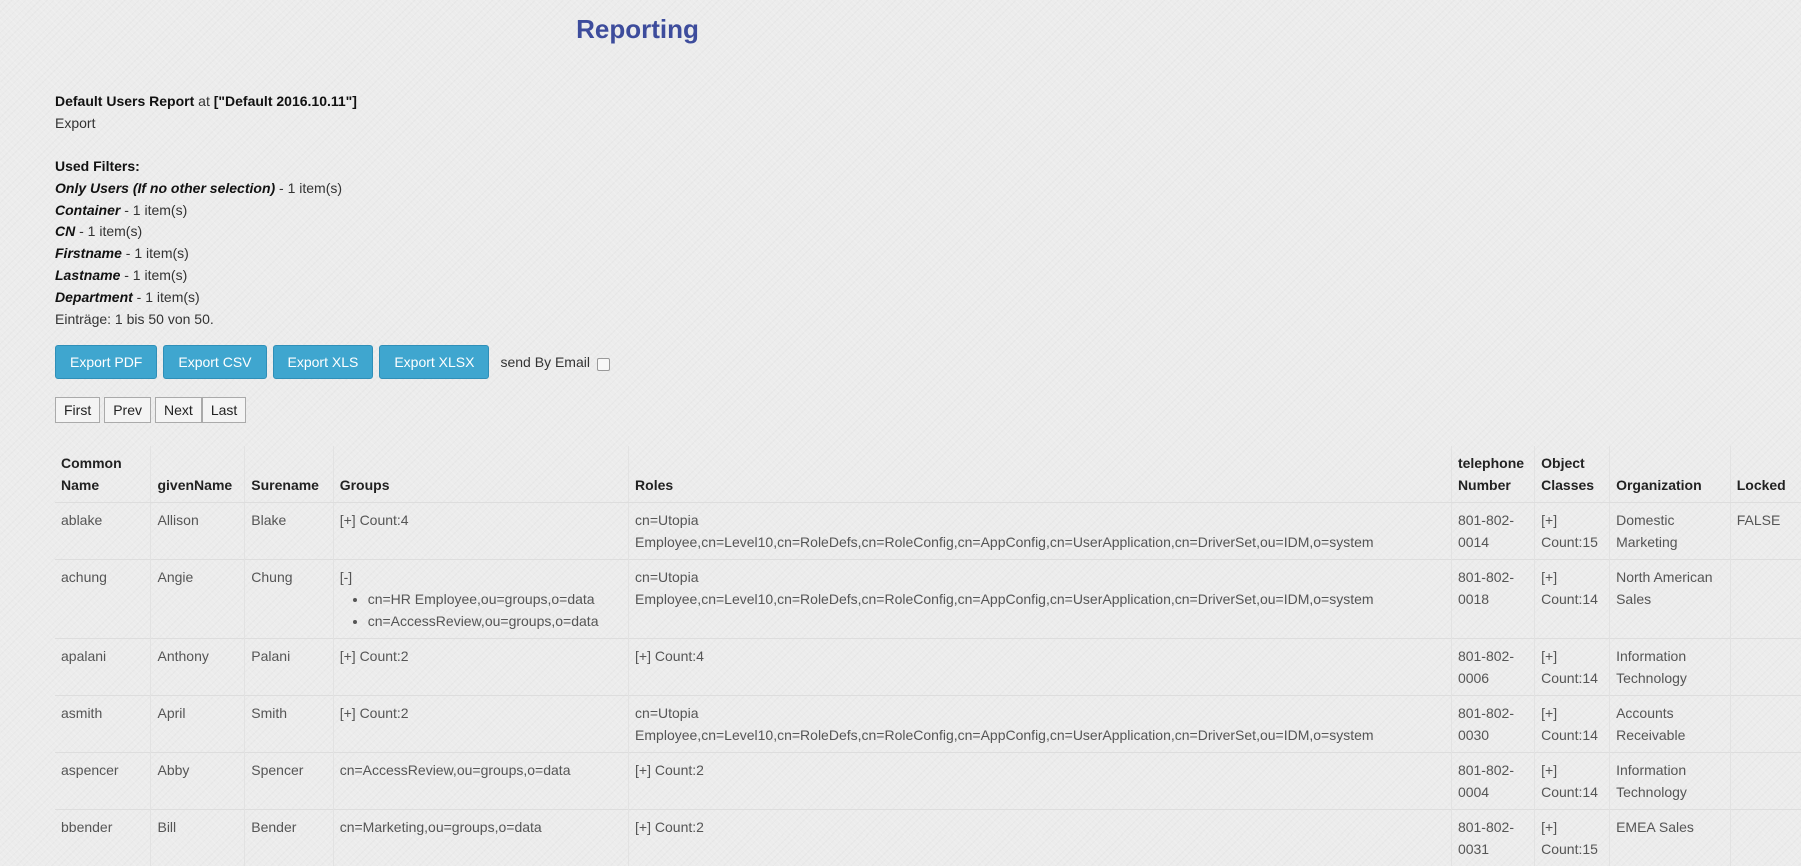 This screenshot has width=1801, height=866. I want to click on cell-given-name: Anthony, so click(198, 667).